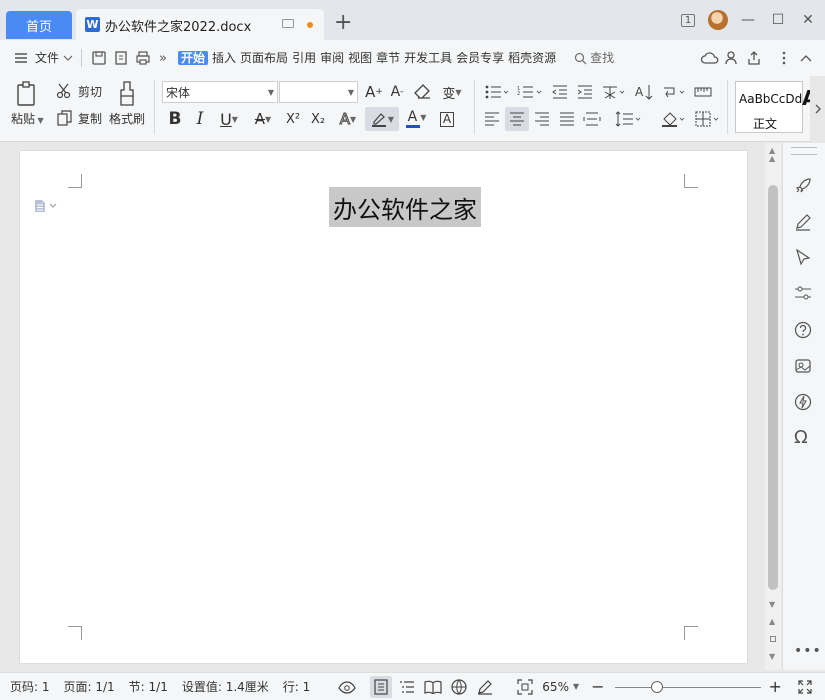 The height and width of the screenshot is (700, 825). What do you see at coordinates (99, 58) in the screenshot?
I see `save-icon` at bounding box center [99, 58].